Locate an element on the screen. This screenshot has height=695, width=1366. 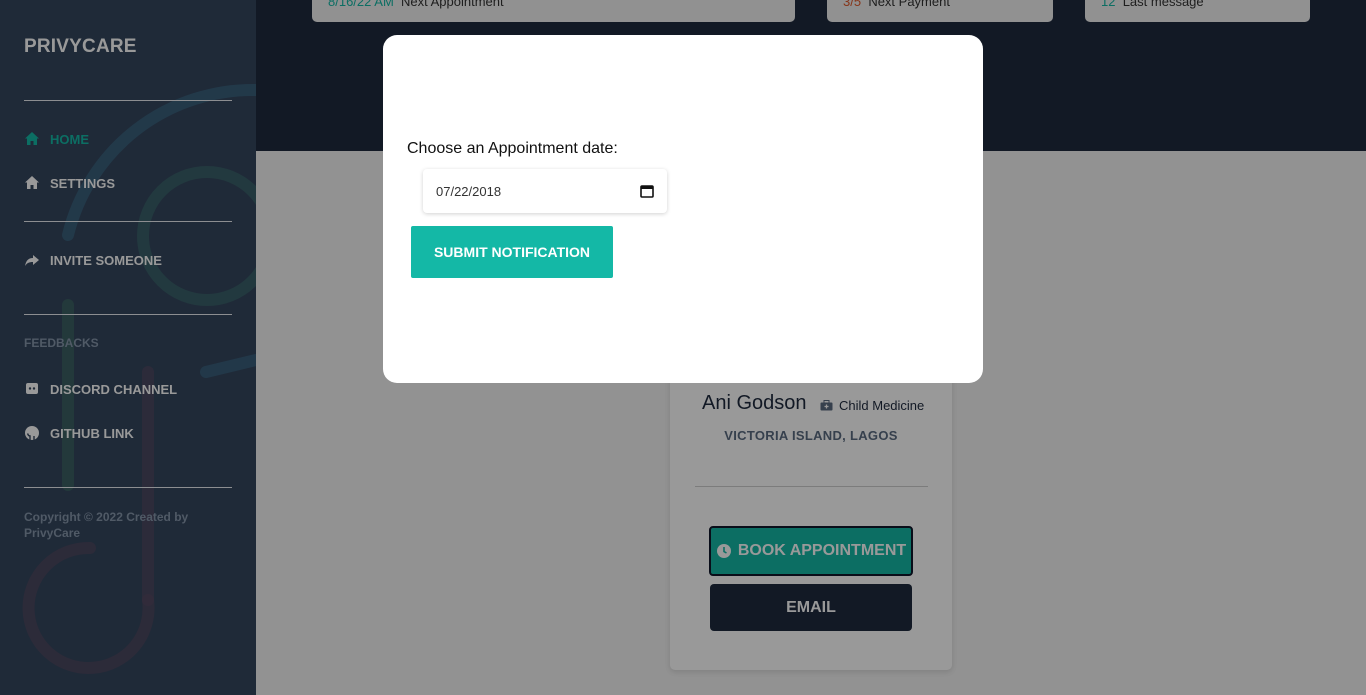
date-value: 07/22/2018 is located at coordinates (469, 191).